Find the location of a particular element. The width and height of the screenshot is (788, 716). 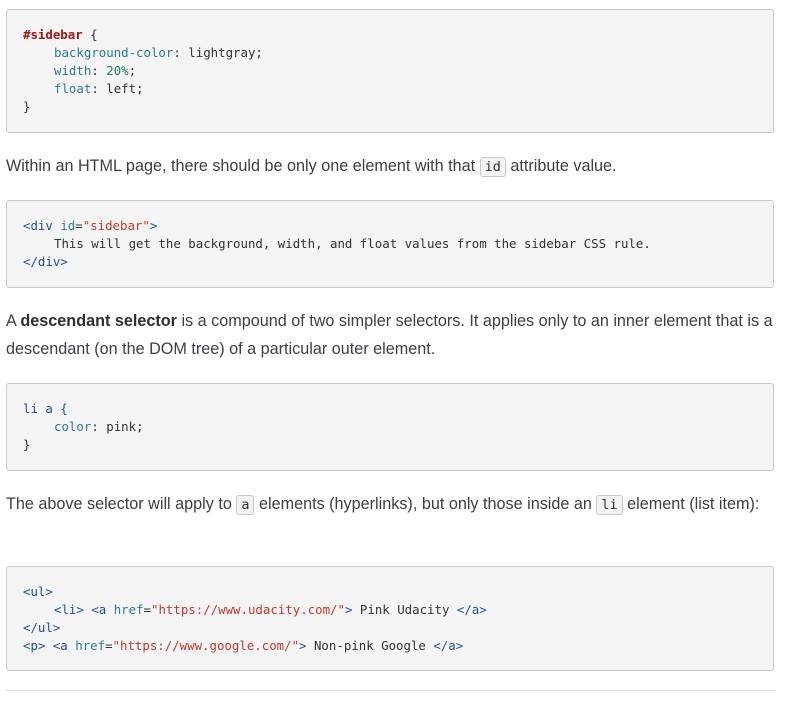

css-value: 20% is located at coordinates (113, 70).